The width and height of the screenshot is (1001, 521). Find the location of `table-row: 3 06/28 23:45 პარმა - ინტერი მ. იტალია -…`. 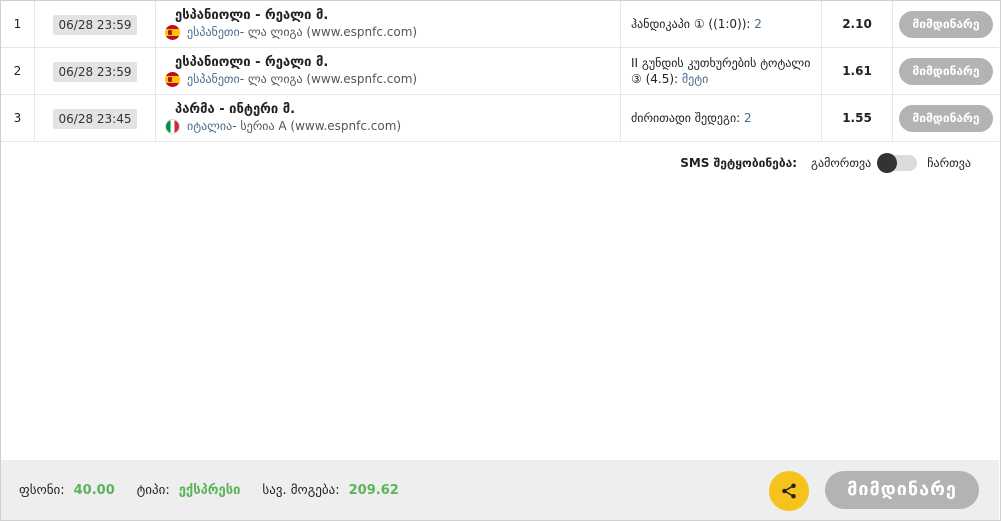

table-row: 3 06/28 23:45 პარმა - ინტერი მ. იტალია -… is located at coordinates (500, 118).